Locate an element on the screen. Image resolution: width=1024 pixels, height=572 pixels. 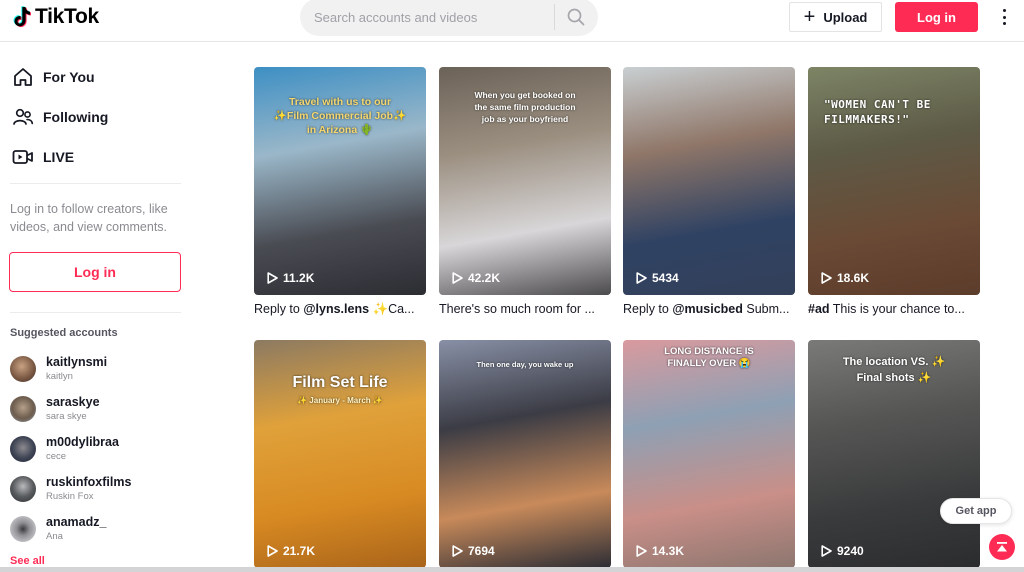
suggested-account: kaitlynsmi kaitlyn is located at coordinates (58, 369).